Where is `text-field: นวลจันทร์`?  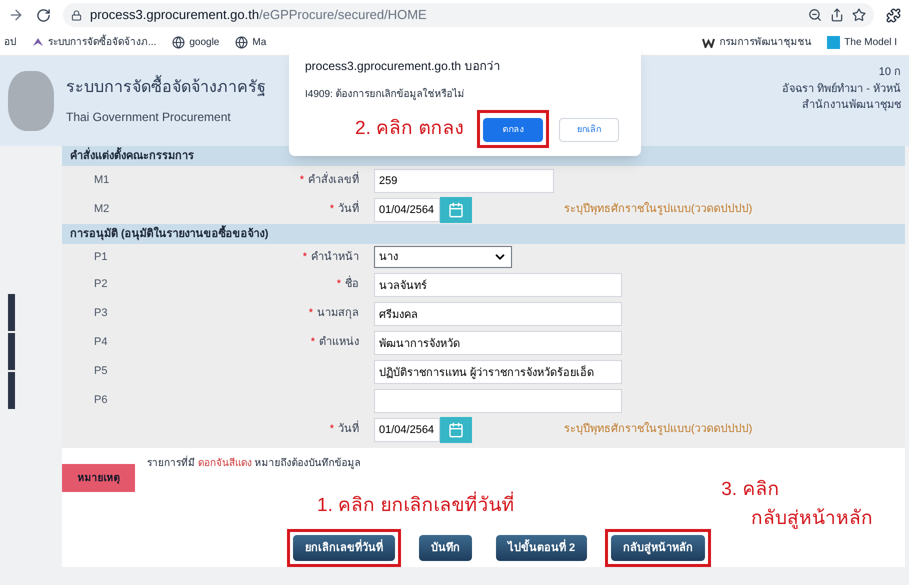
text-field: นวลจันทร์ is located at coordinates (498, 284).